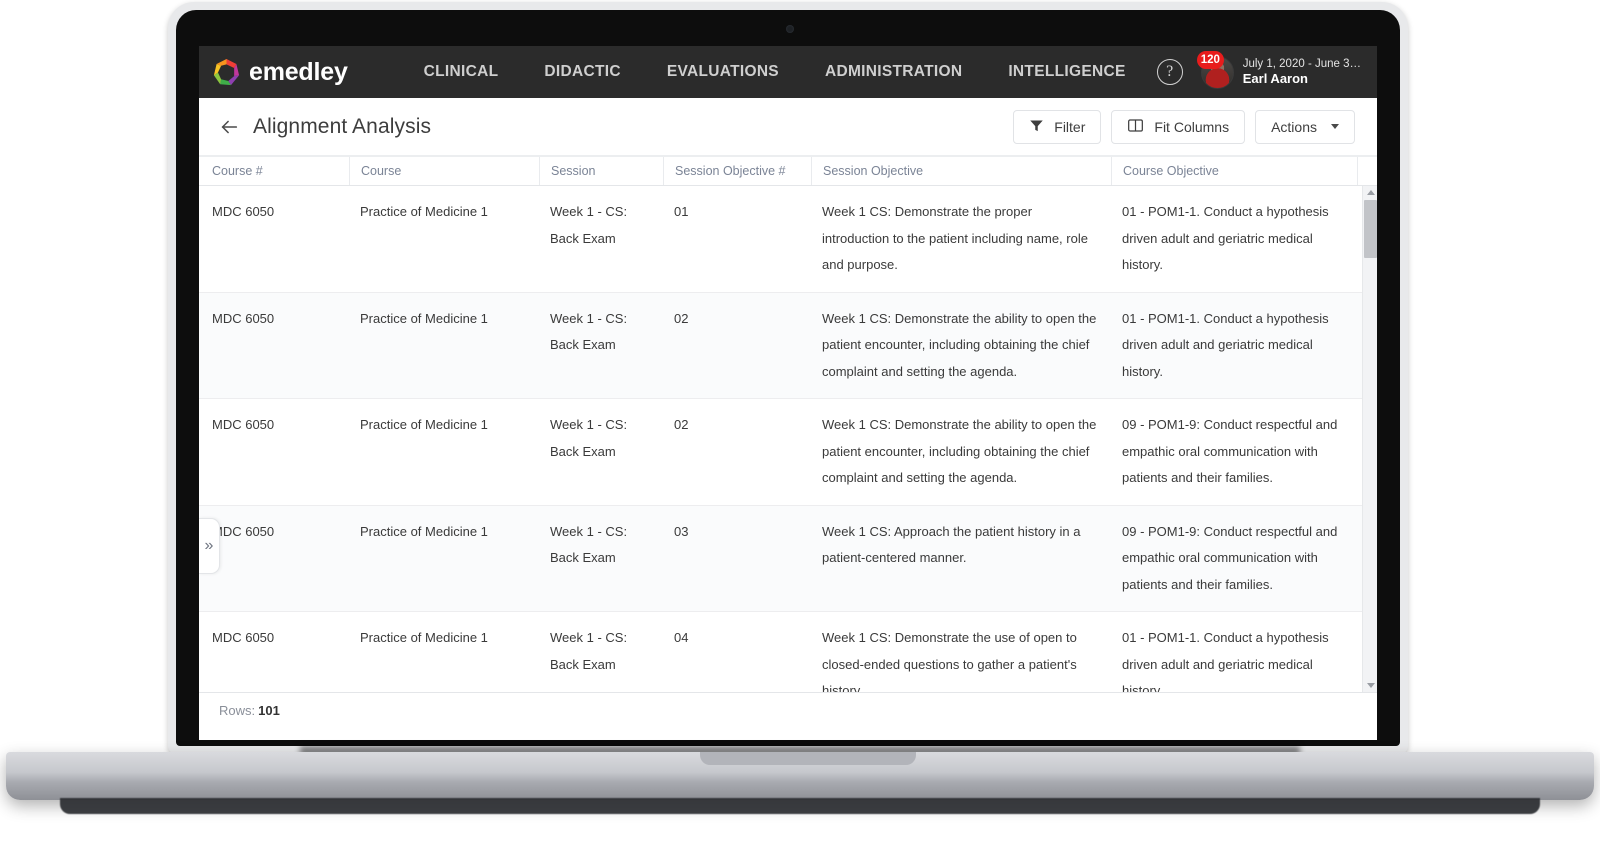 The height and width of the screenshot is (843, 1600). Describe the element at coordinates (788, 738) in the screenshot. I see `screen-bottom-edge` at that location.